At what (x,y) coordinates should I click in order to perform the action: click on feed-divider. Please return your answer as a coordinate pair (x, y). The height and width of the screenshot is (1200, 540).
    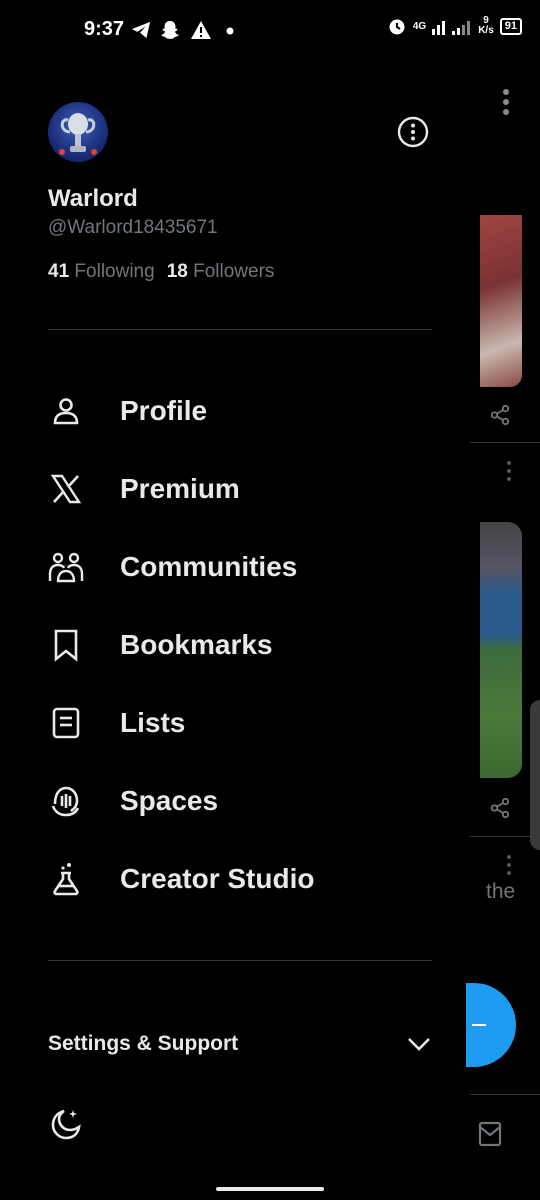
    Looking at the image, I should click on (505, 442).